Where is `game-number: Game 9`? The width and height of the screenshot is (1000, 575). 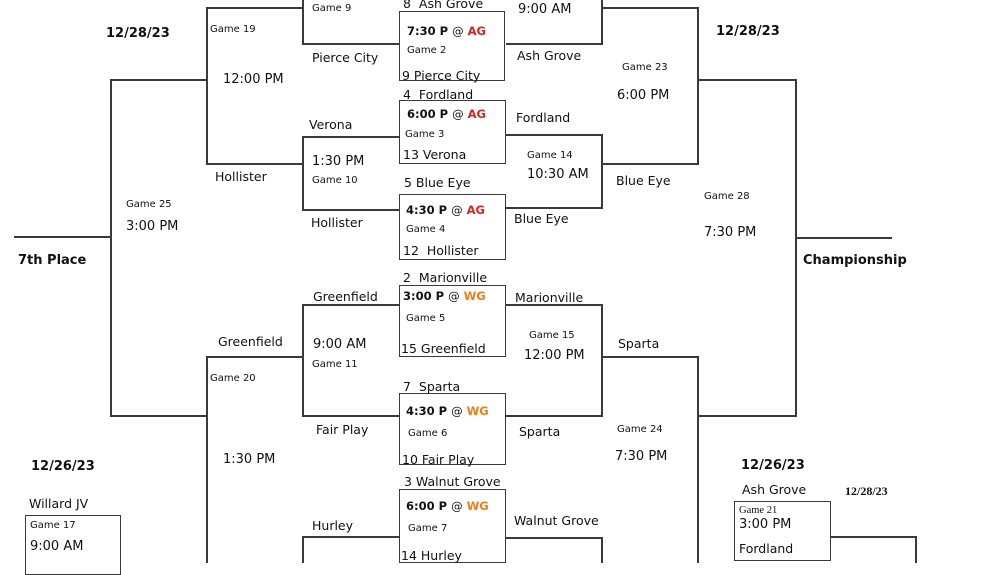
game-number: Game 9 is located at coordinates (332, 8).